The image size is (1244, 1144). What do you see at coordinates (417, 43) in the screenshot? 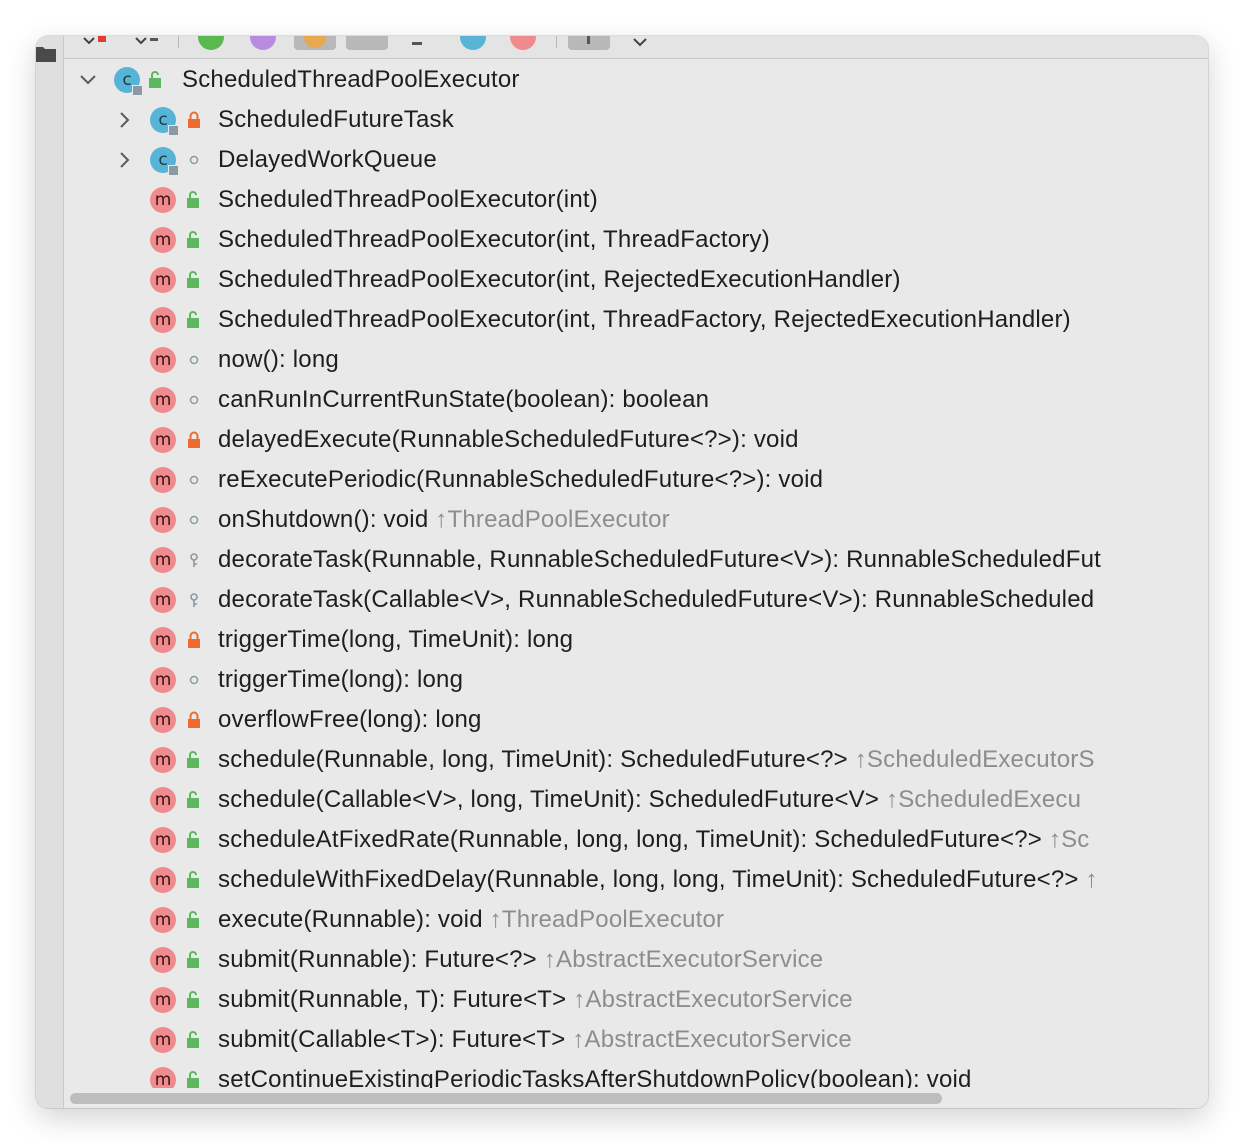
I see `collapse-icon` at bounding box center [417, 43].